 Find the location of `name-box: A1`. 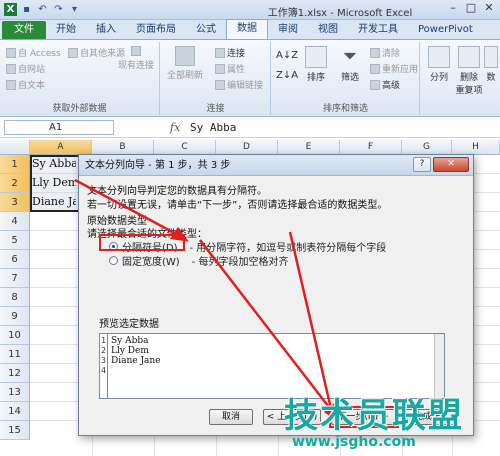

name-box: A1 is located at coordinates (59, 127).